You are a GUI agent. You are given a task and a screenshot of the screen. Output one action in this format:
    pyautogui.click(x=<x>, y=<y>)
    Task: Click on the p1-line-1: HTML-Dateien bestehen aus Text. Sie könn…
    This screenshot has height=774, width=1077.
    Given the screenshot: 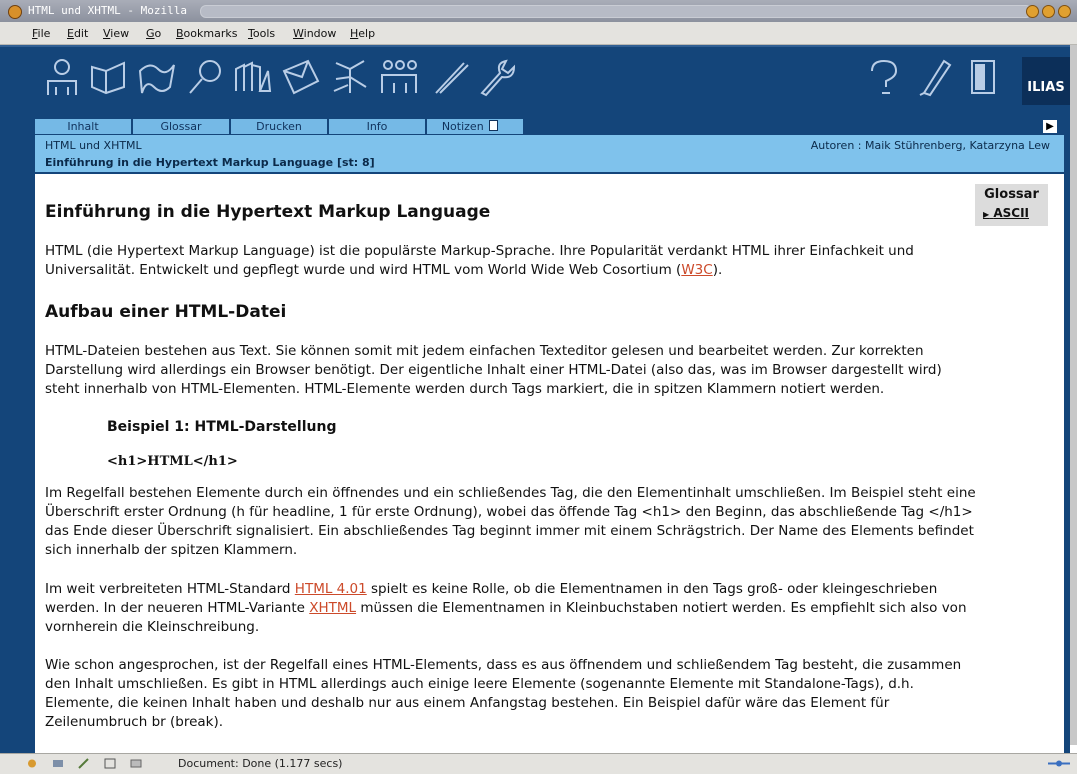 What is the action you would take?
    pyautogui.click(x=484, y=351)
    